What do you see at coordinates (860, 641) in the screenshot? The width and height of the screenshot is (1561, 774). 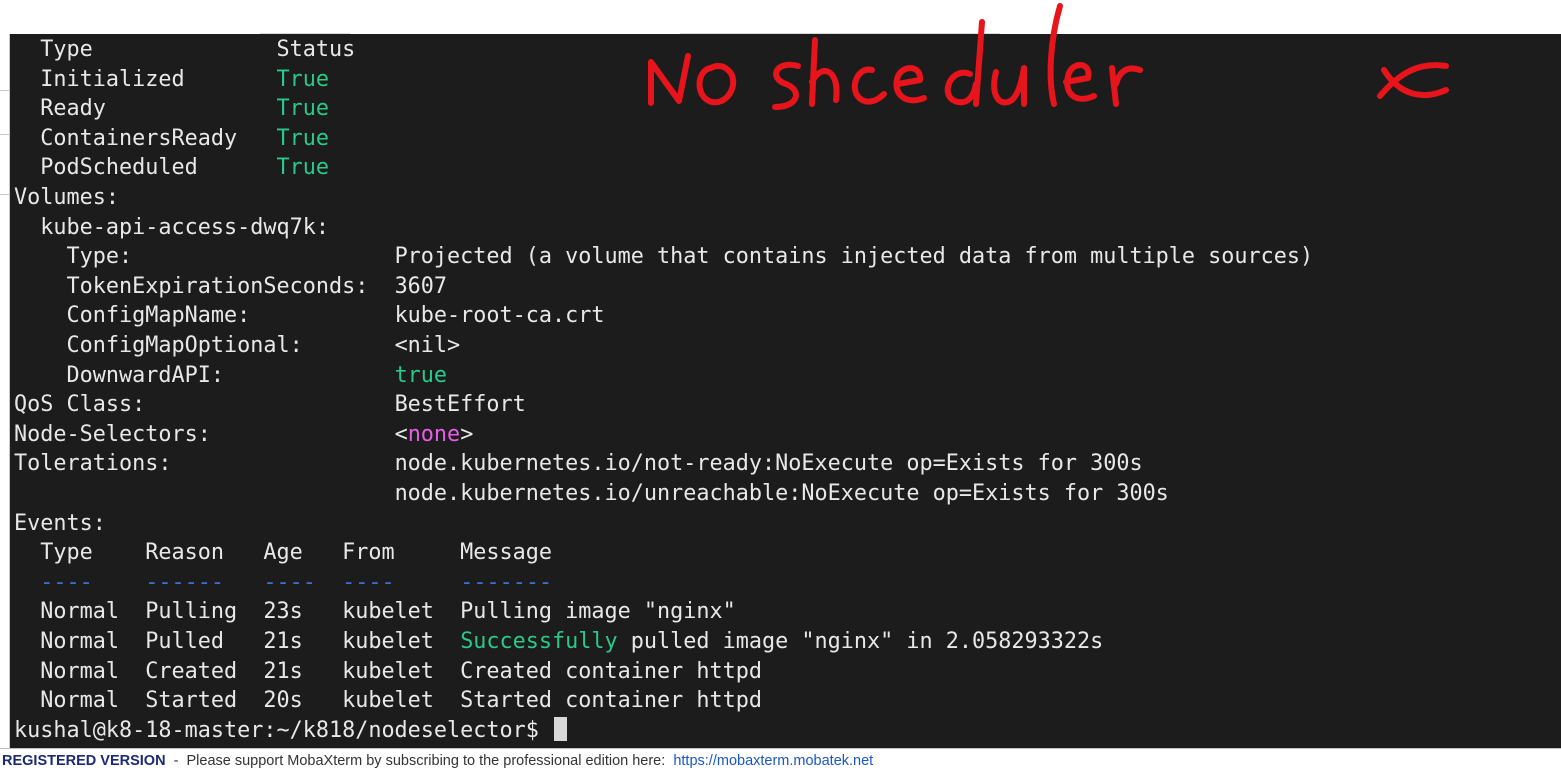 I see `terminal-text: pulled image "nginx" in 2.058293322s` at bounding box center [860, 641].